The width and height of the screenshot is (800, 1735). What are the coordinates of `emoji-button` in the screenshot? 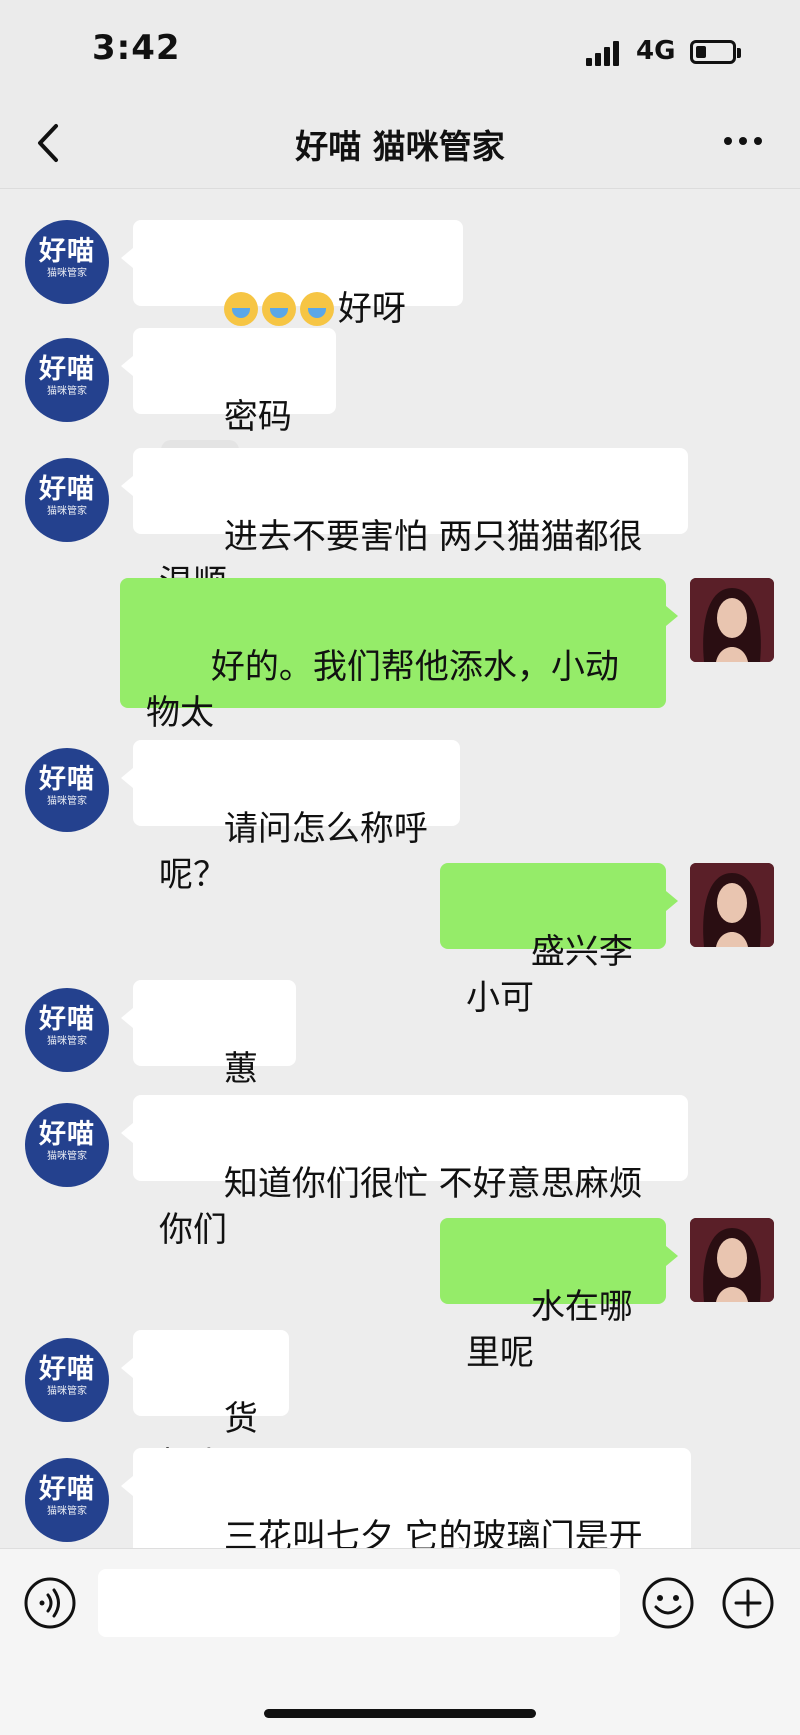 It's located at (668, 1603).